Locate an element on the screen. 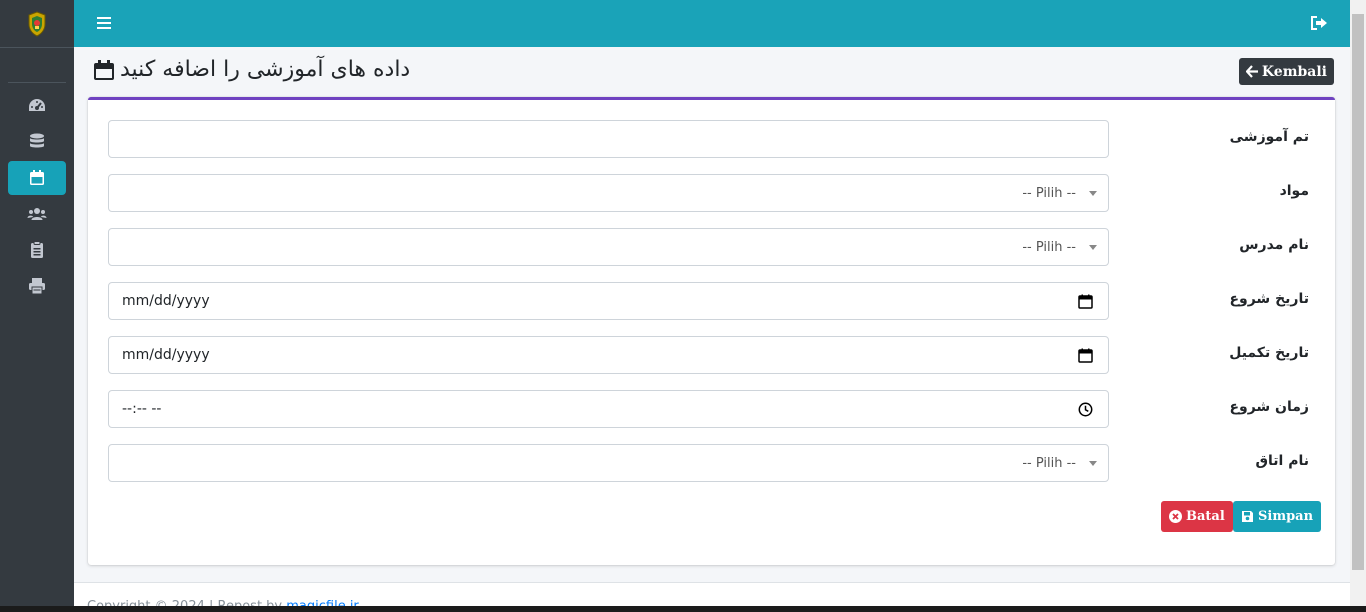 The height and width of the screenshot is (612, 1366). sidebar-item-data is located at coordinates (37, 142).